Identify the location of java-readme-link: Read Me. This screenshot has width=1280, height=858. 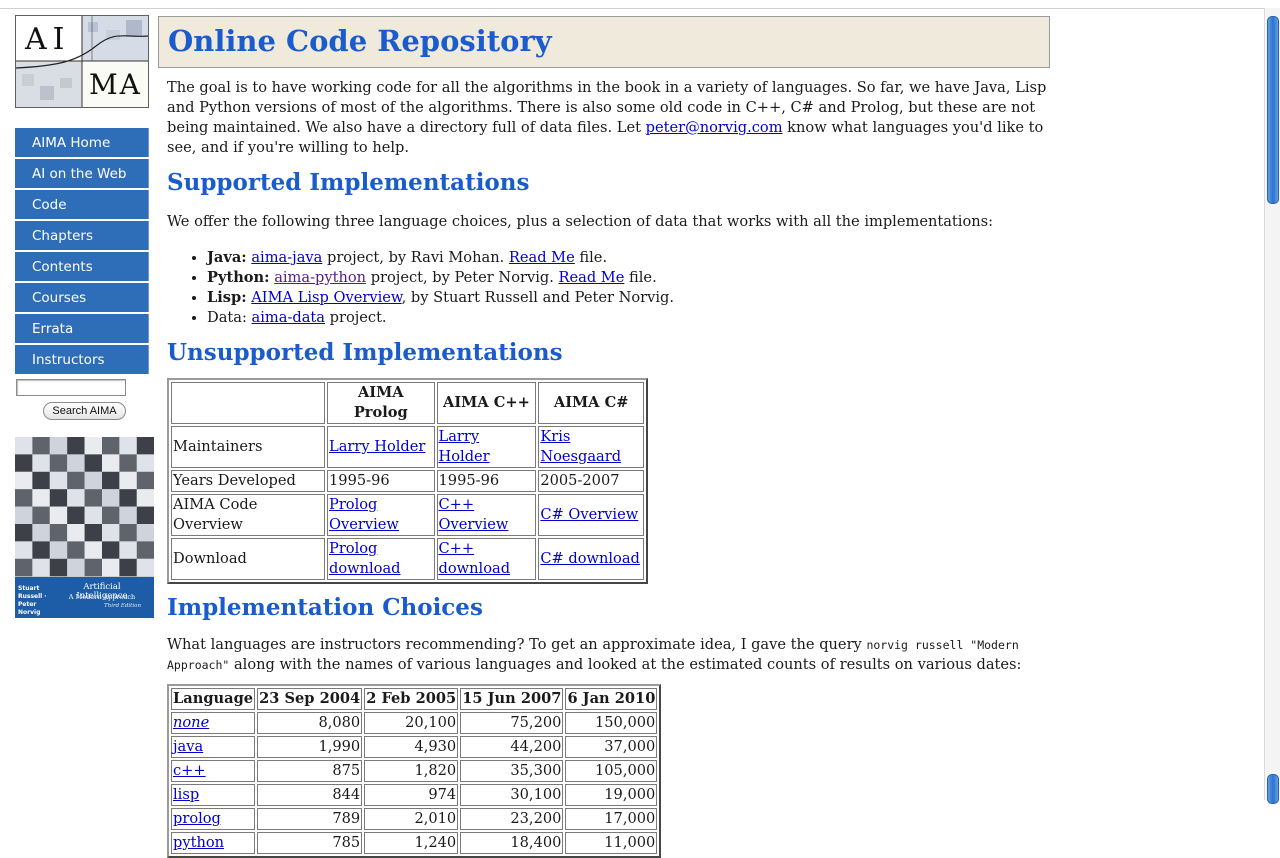
(542, 257).